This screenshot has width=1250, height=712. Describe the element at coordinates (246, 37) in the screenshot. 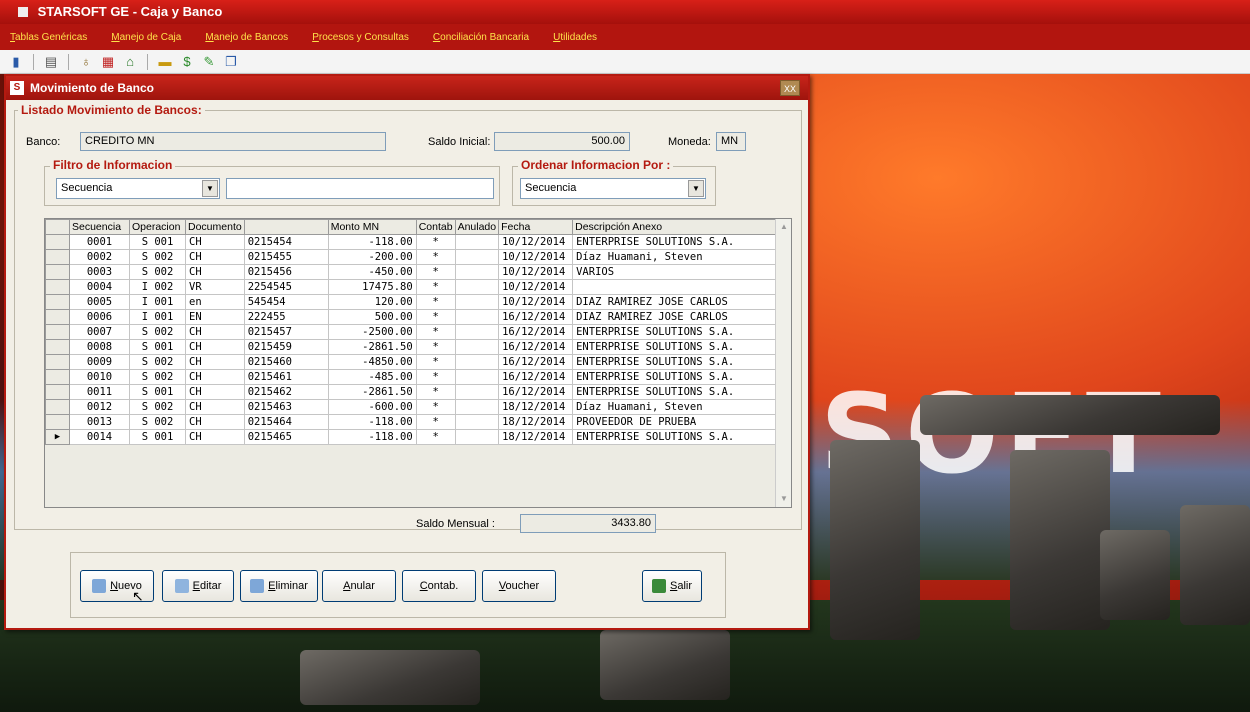

I see `menu-manejo-de-bancos: Manejo de Bancos` at that location.